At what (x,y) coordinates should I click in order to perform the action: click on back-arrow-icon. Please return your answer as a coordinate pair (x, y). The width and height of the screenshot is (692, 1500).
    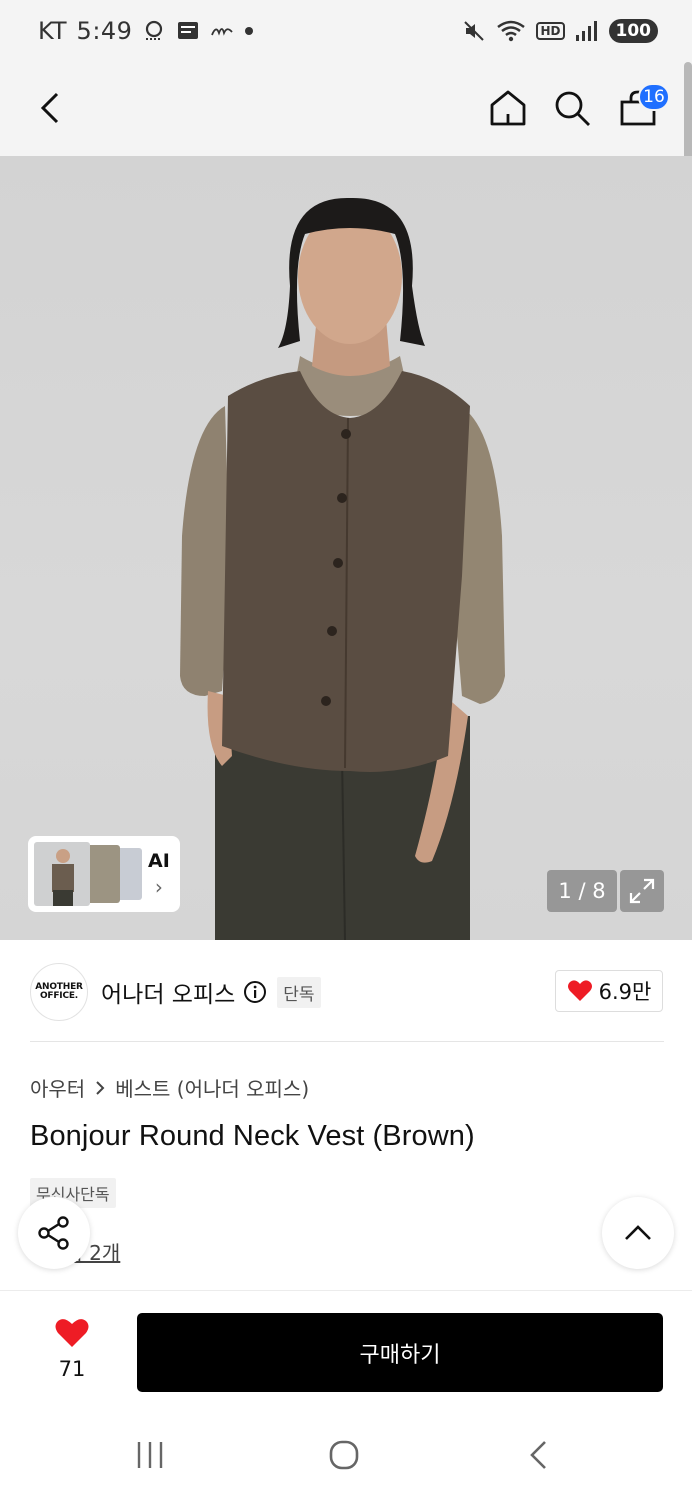
    Looking at the image, I should click on (538, 1455).